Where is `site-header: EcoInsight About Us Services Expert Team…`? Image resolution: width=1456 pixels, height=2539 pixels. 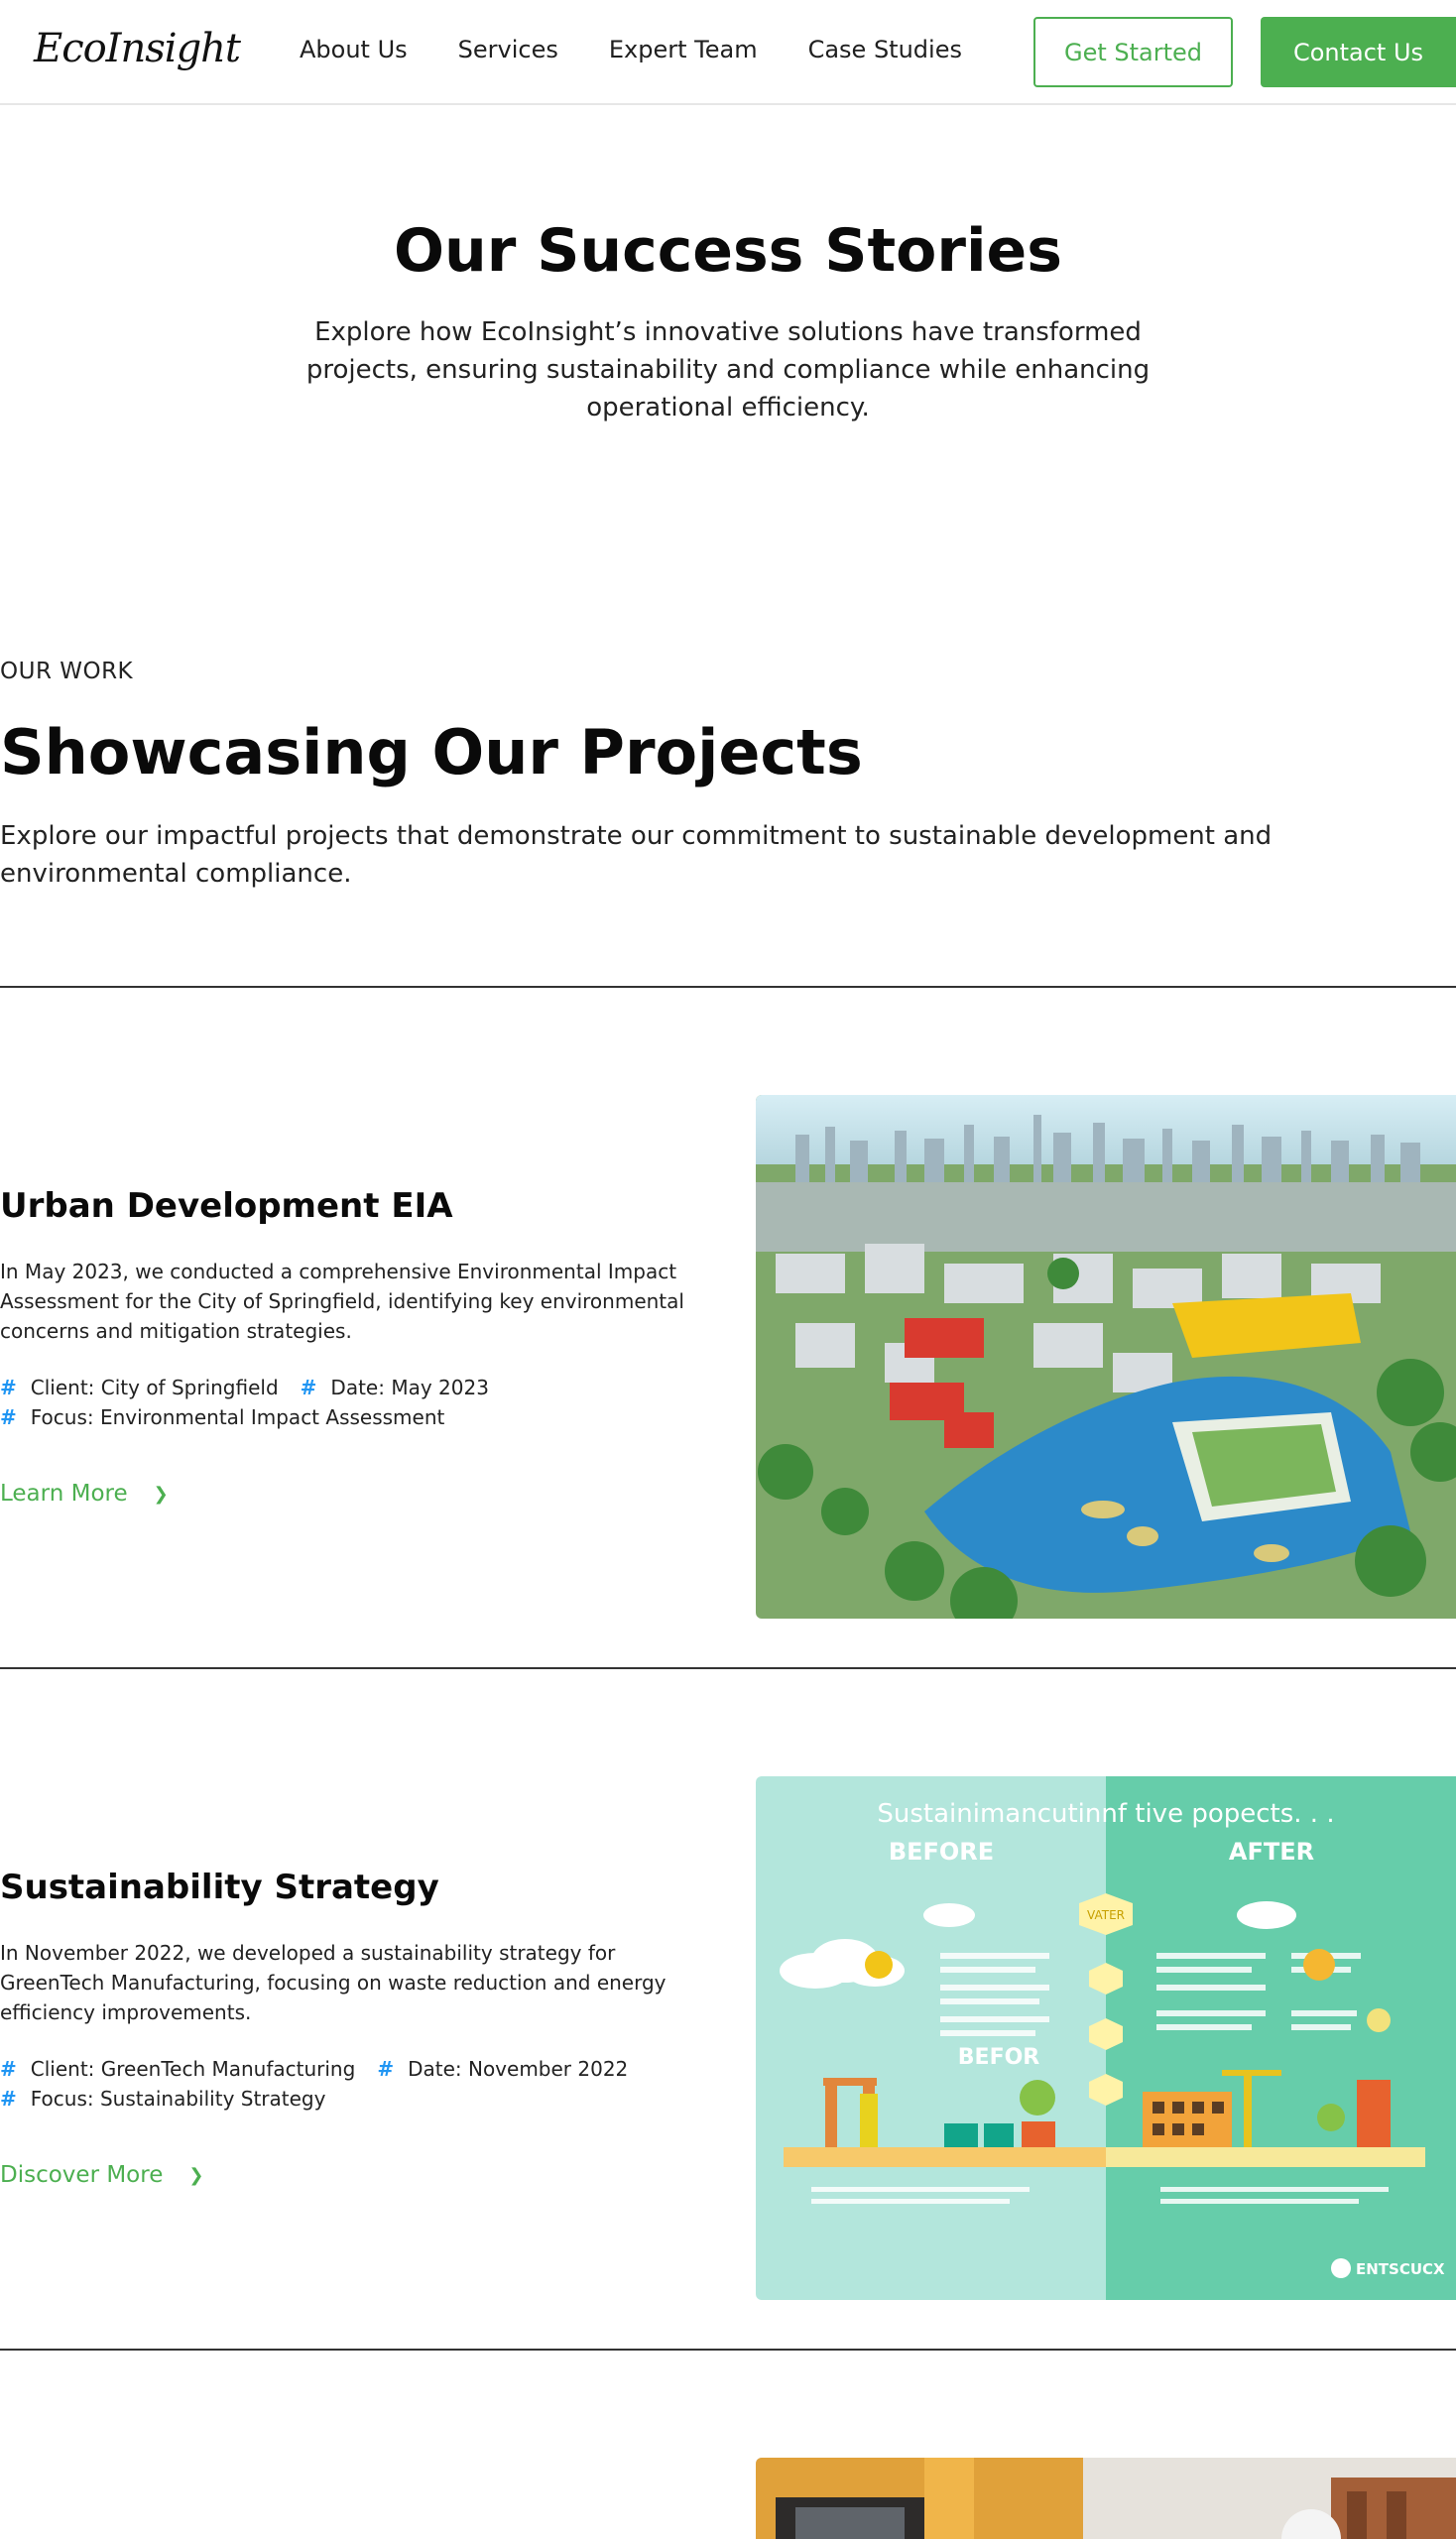
site-header: EcoInsight About Us Services Expert Team… is located at coordinates (728, 53).